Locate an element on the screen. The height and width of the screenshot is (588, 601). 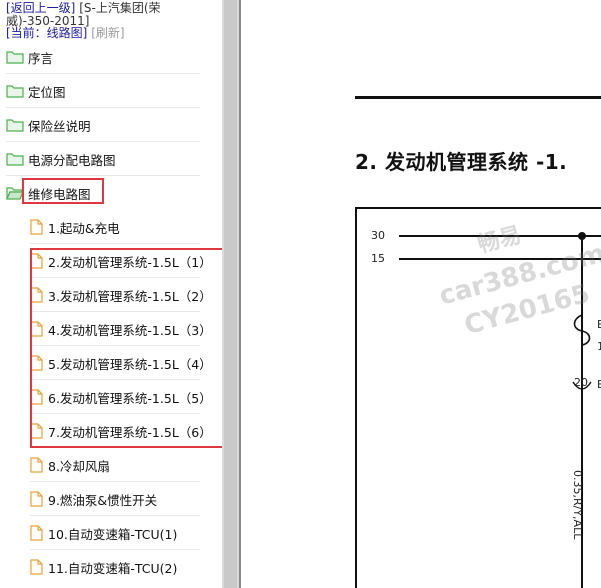
scrollbar-thumb is located at coordinates (230, 294).